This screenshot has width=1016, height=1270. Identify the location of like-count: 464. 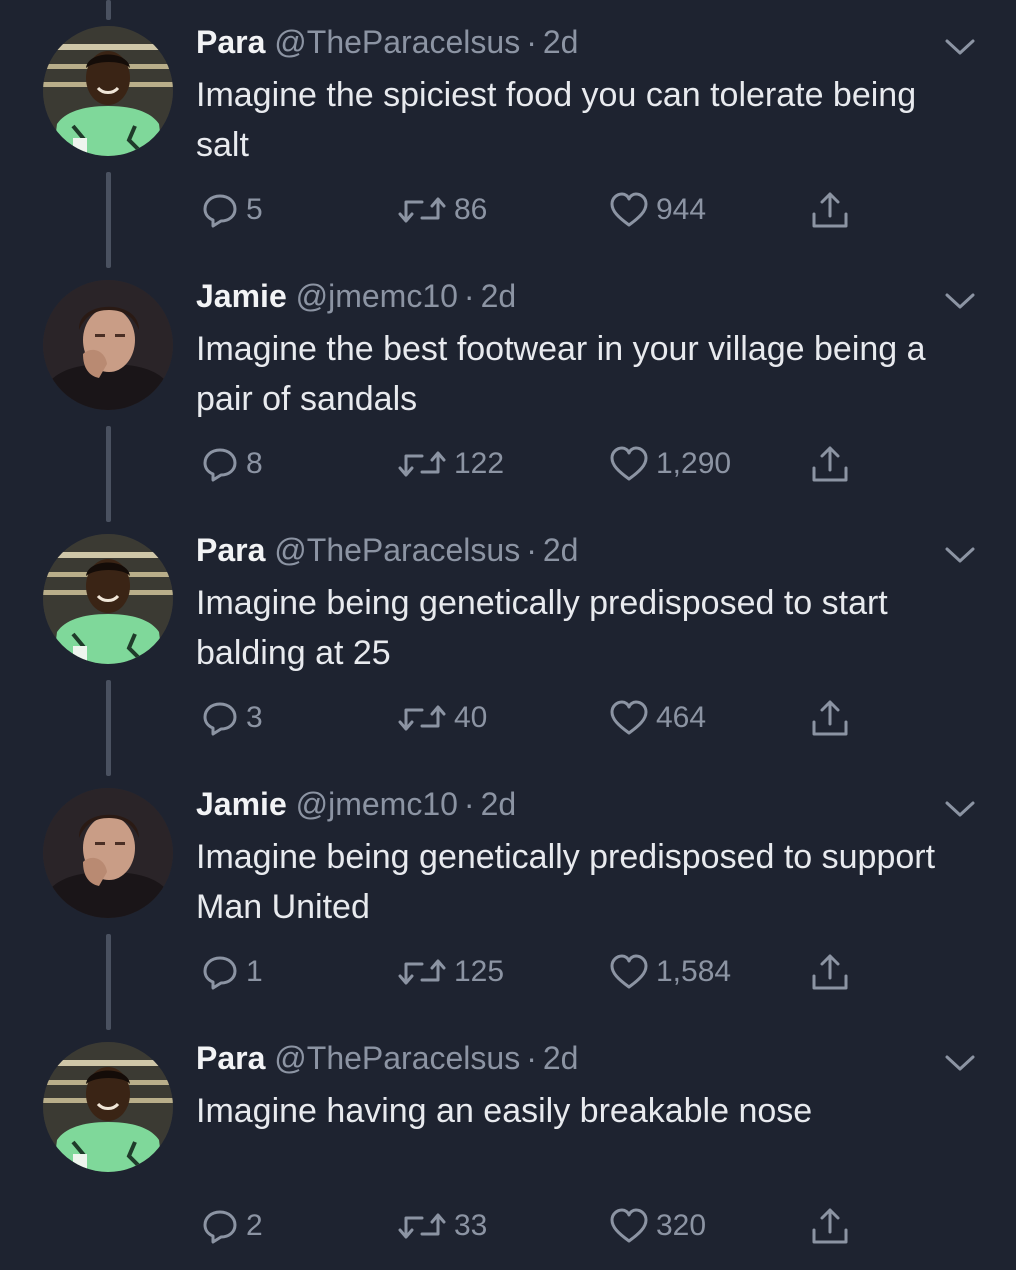
(681, 717).